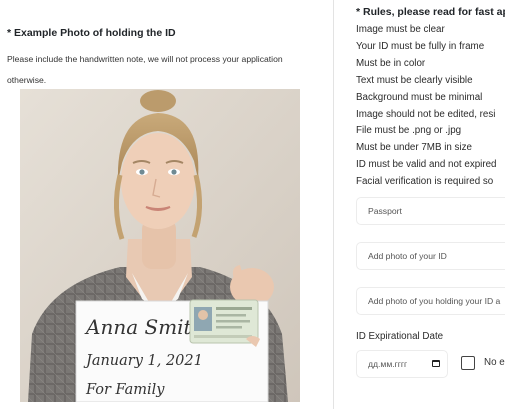  What do you see at coordinates (224, 323) in the screenshot?
I see `id-card-icon` at bounding box center [224, 323].